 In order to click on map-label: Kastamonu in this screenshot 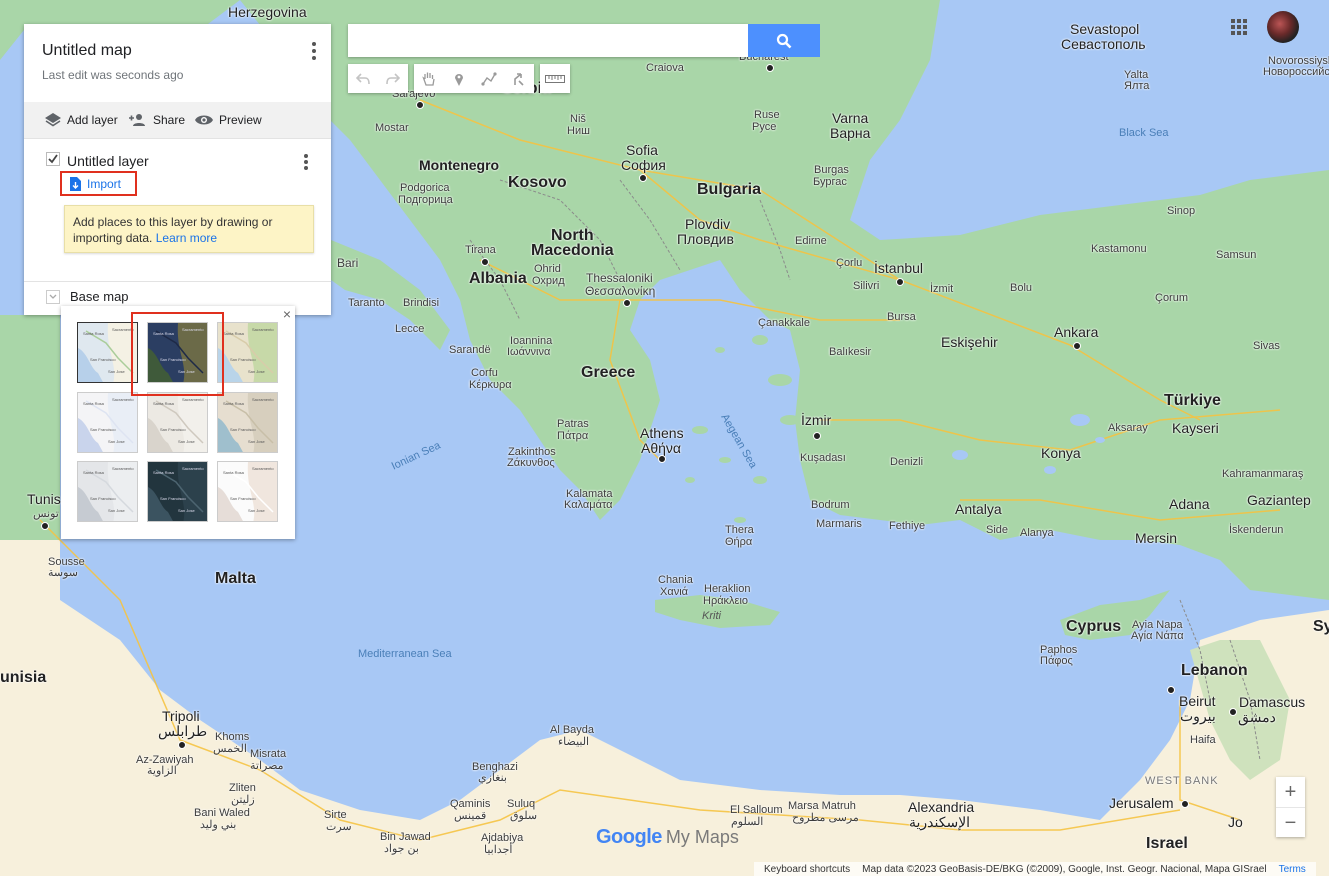, I will do `click(1119, 249)`.